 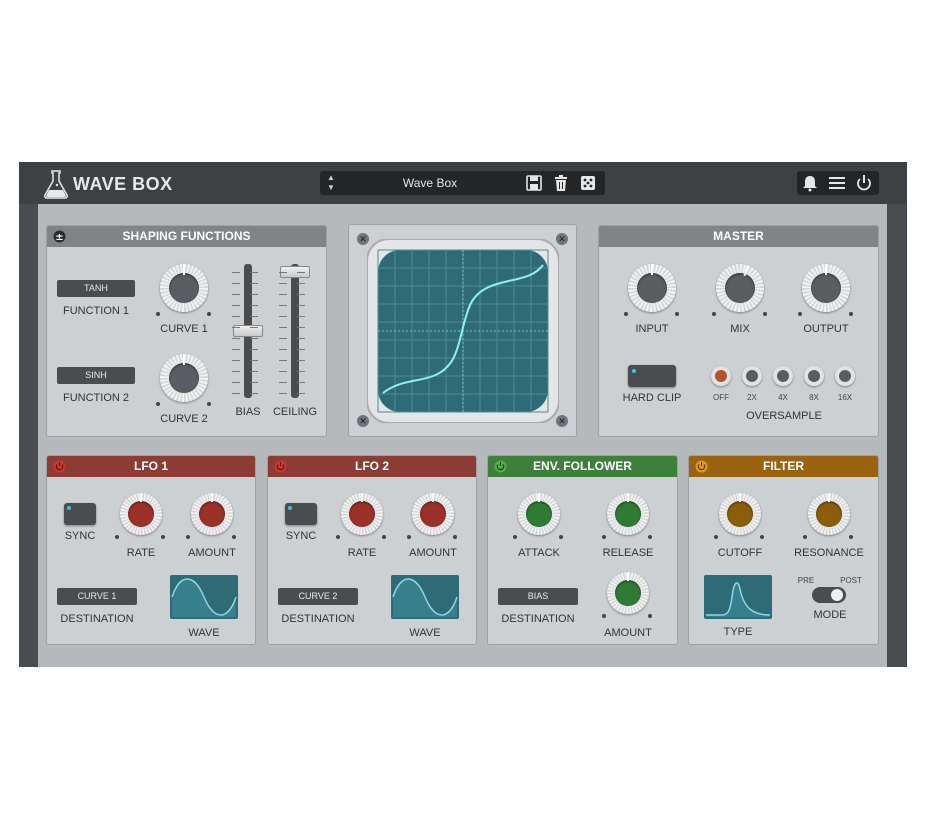 I want to click on attack-label: ATTACK, so click(x=539, y=553).